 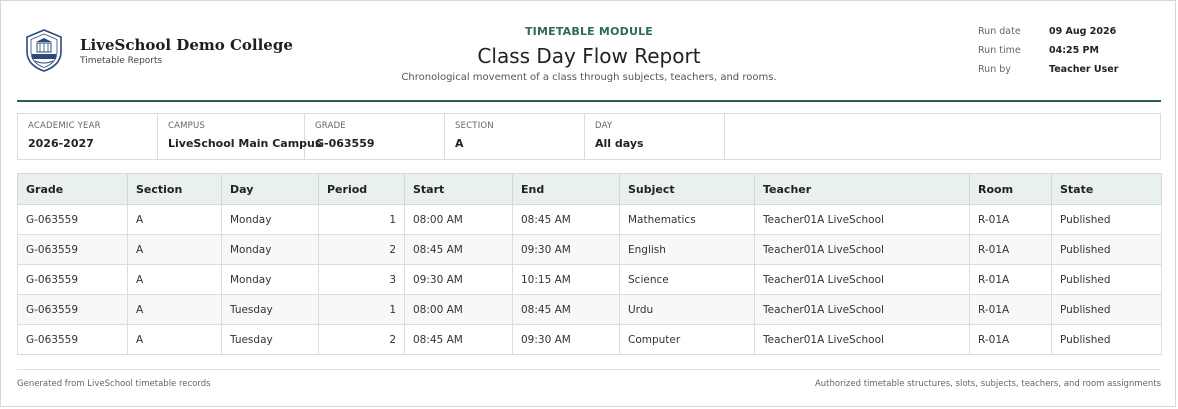 What do you see at coordinates (1106, 189) in the screenshot?
I see `column-header: State` at bounding box center [1106, 189].